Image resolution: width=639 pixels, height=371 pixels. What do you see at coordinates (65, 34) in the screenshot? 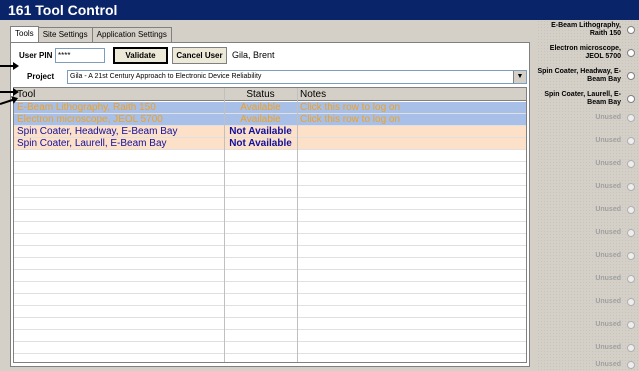
I see `tab-site-settings: Site Settings` at bounding box center [65, 34].